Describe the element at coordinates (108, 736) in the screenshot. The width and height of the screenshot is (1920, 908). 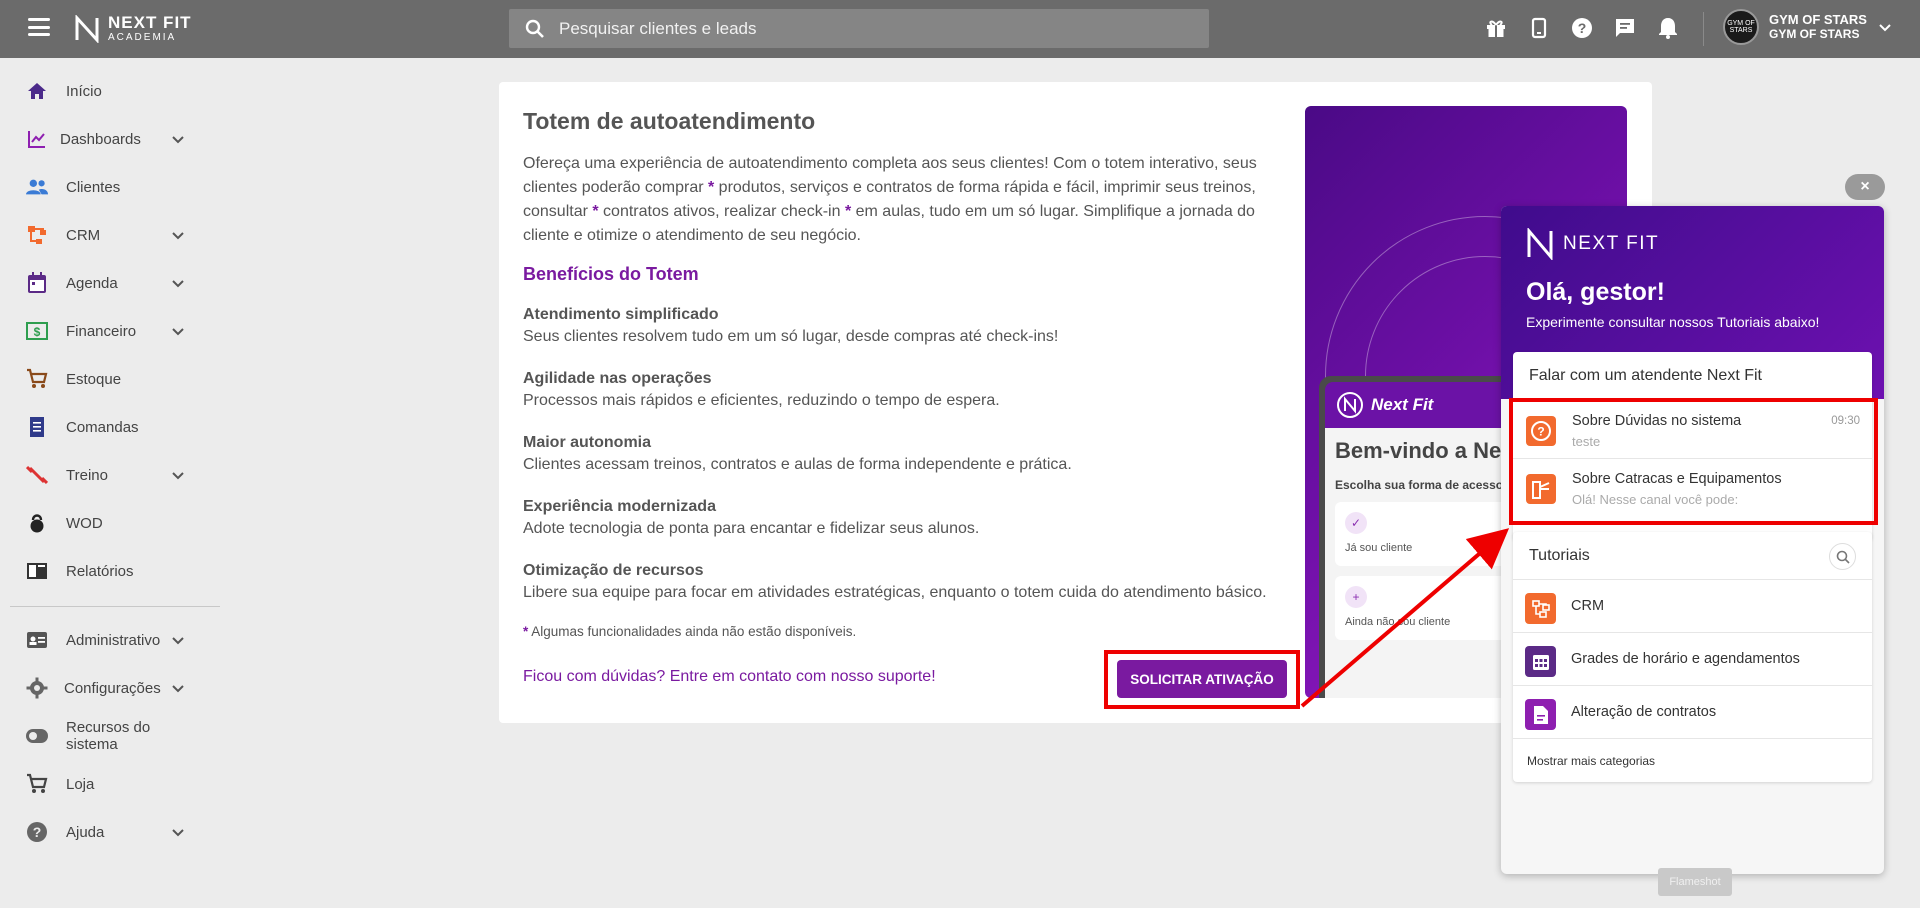
I see `sidebar-item-label: Recursos do sistema` at that location.